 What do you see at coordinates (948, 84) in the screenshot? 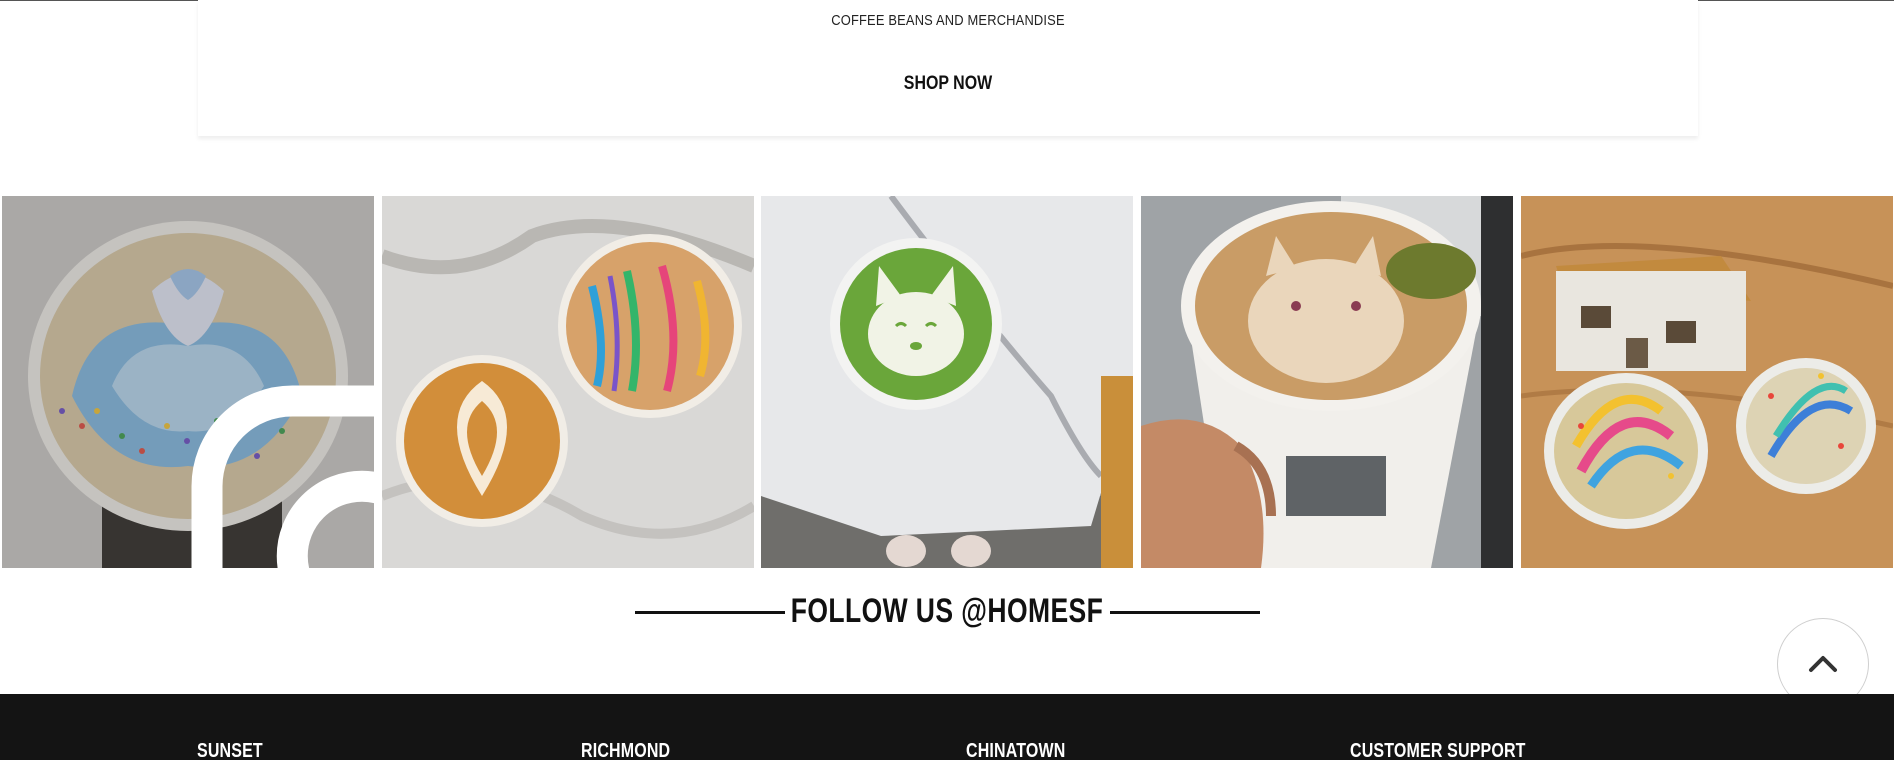
I see `shop-now-link: SHOP NOW` at bounding box center [948, 84].